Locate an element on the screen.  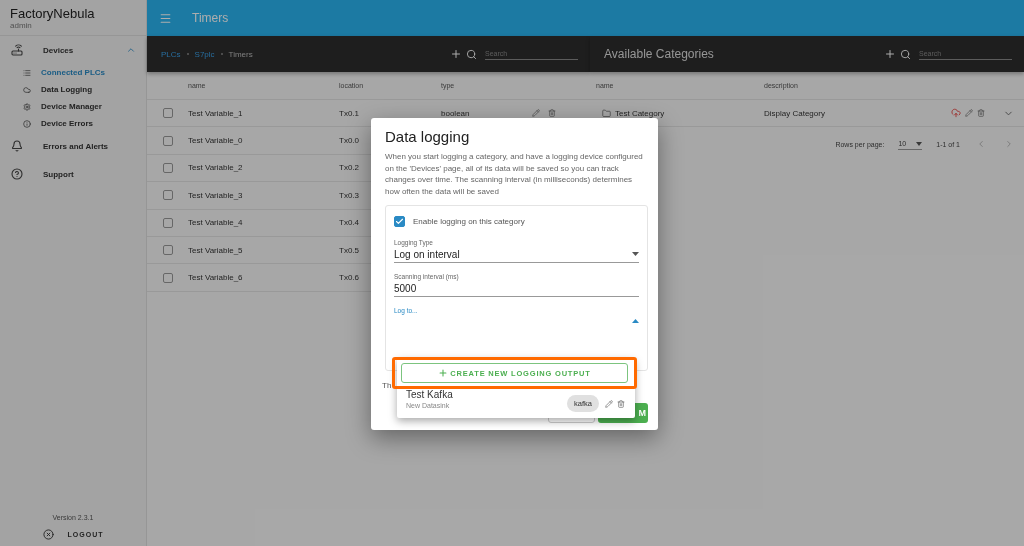
checkbox-label: Enable logging on this category is located at coordinates (469, 222).